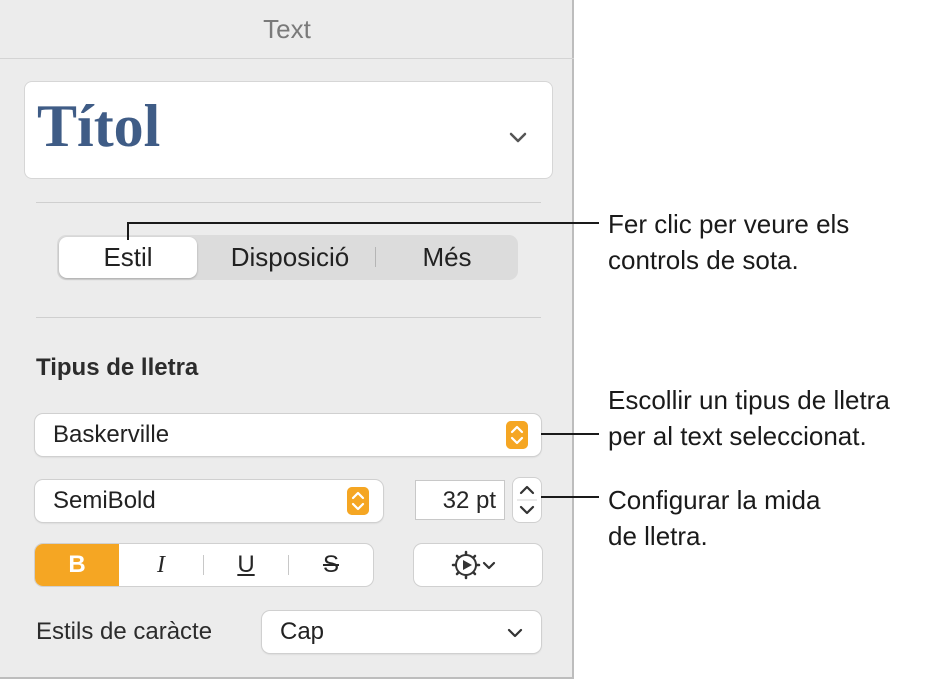 The height and width of the screenshot is (681, 939). Describe the element at coordinates (124, 631) in the screenshot. I see `character-styles-label: Estils de caràcte` at that location.